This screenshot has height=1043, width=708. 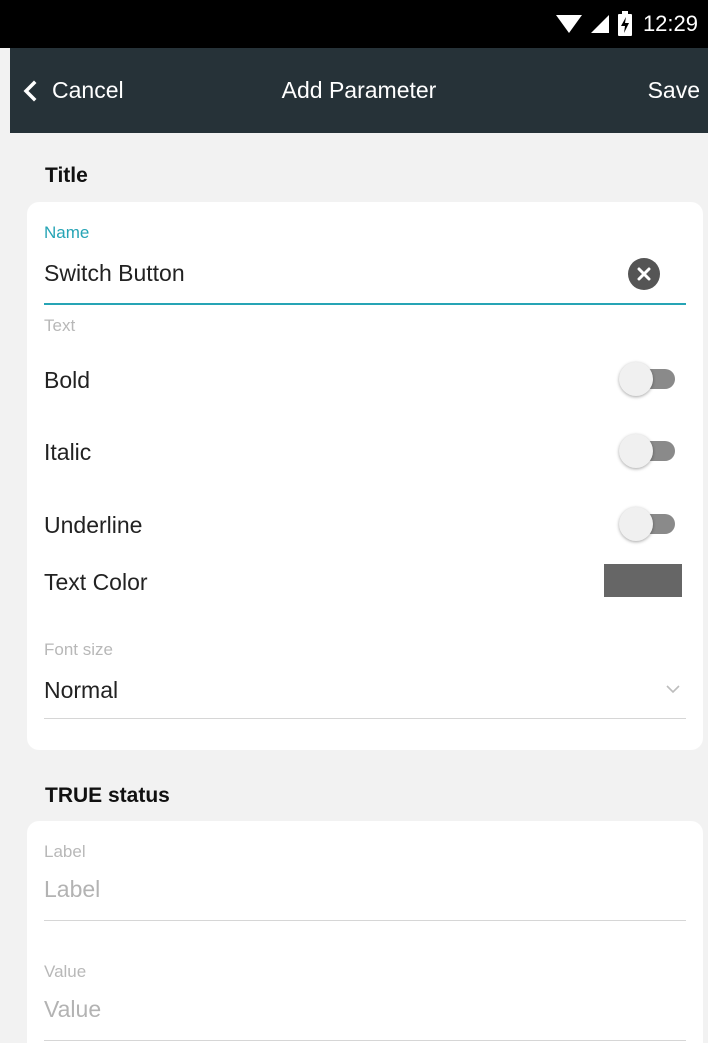 What do you see at coordinates (624, 23) in the screenshot?
I see `battery-charging-icon` at bounding box center [624, 23].